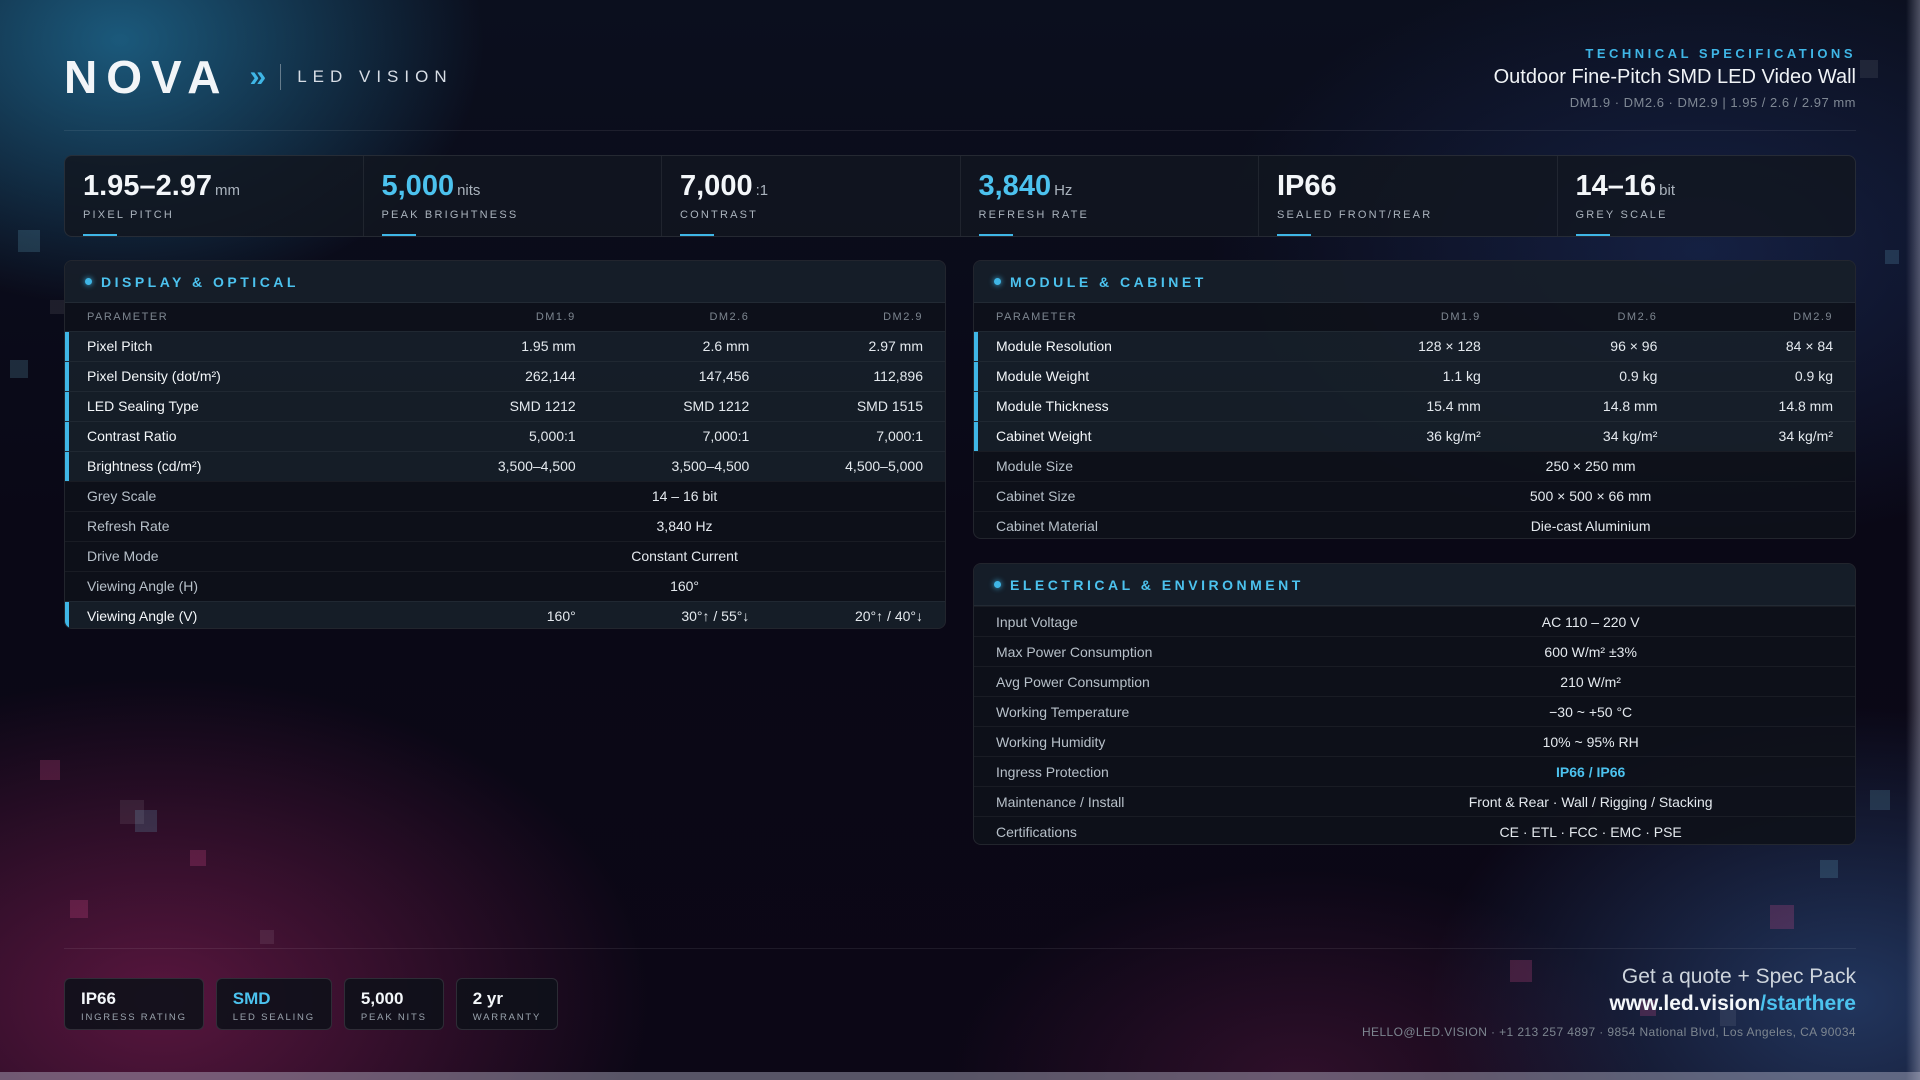 This screenshot has width=1920, height=1080. I want to click on cell-value: 14 – 16 bit, so click(684, 495).